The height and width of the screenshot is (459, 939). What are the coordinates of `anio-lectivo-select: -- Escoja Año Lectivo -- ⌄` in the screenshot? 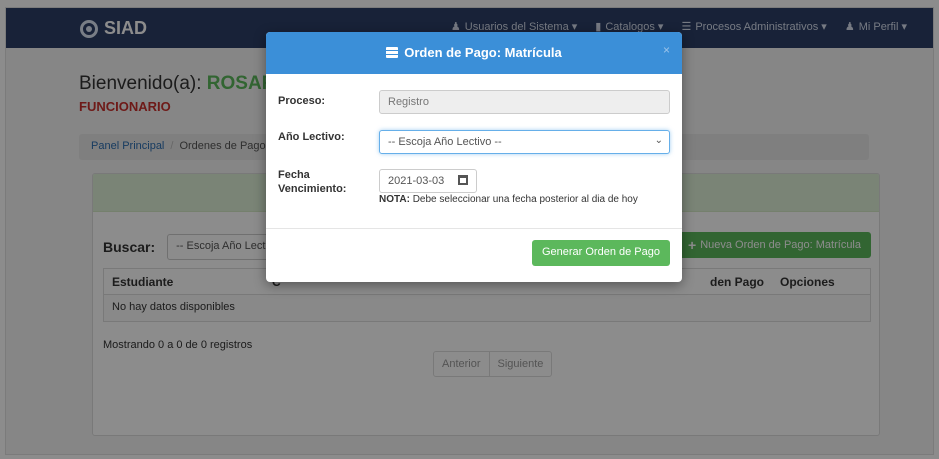 It's located at (524, 142).